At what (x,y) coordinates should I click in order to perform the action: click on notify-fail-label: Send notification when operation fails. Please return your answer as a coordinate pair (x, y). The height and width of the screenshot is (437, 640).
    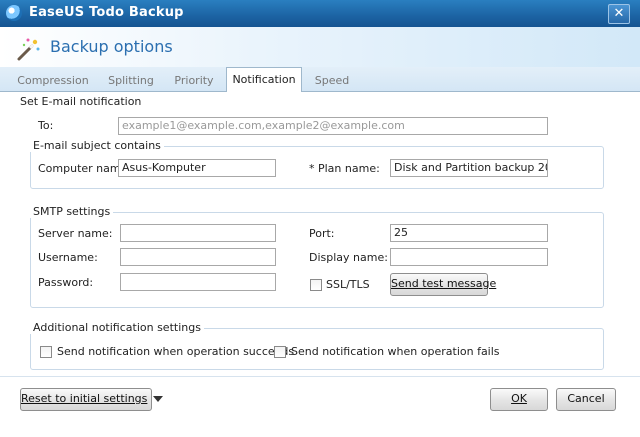
    Looking at the image, I should click on (395, 351).